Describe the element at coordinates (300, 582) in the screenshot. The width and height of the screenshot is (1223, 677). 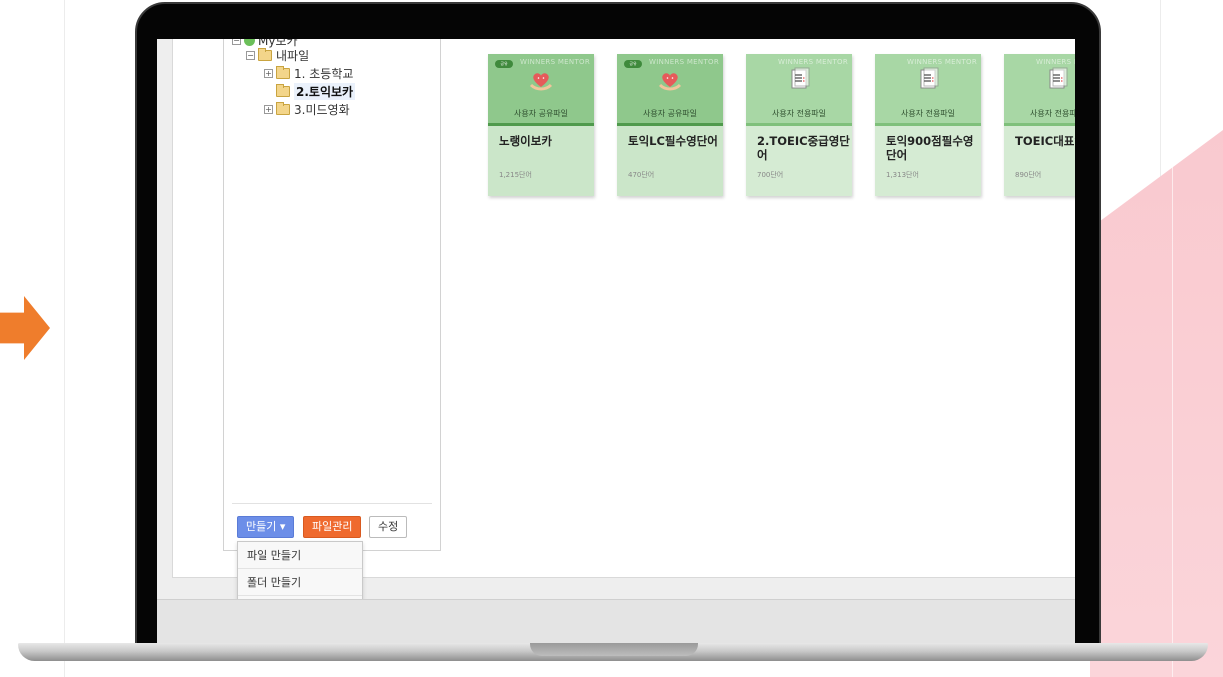
I see `menu-item-make-folder: 폴더 만들기` at that location.